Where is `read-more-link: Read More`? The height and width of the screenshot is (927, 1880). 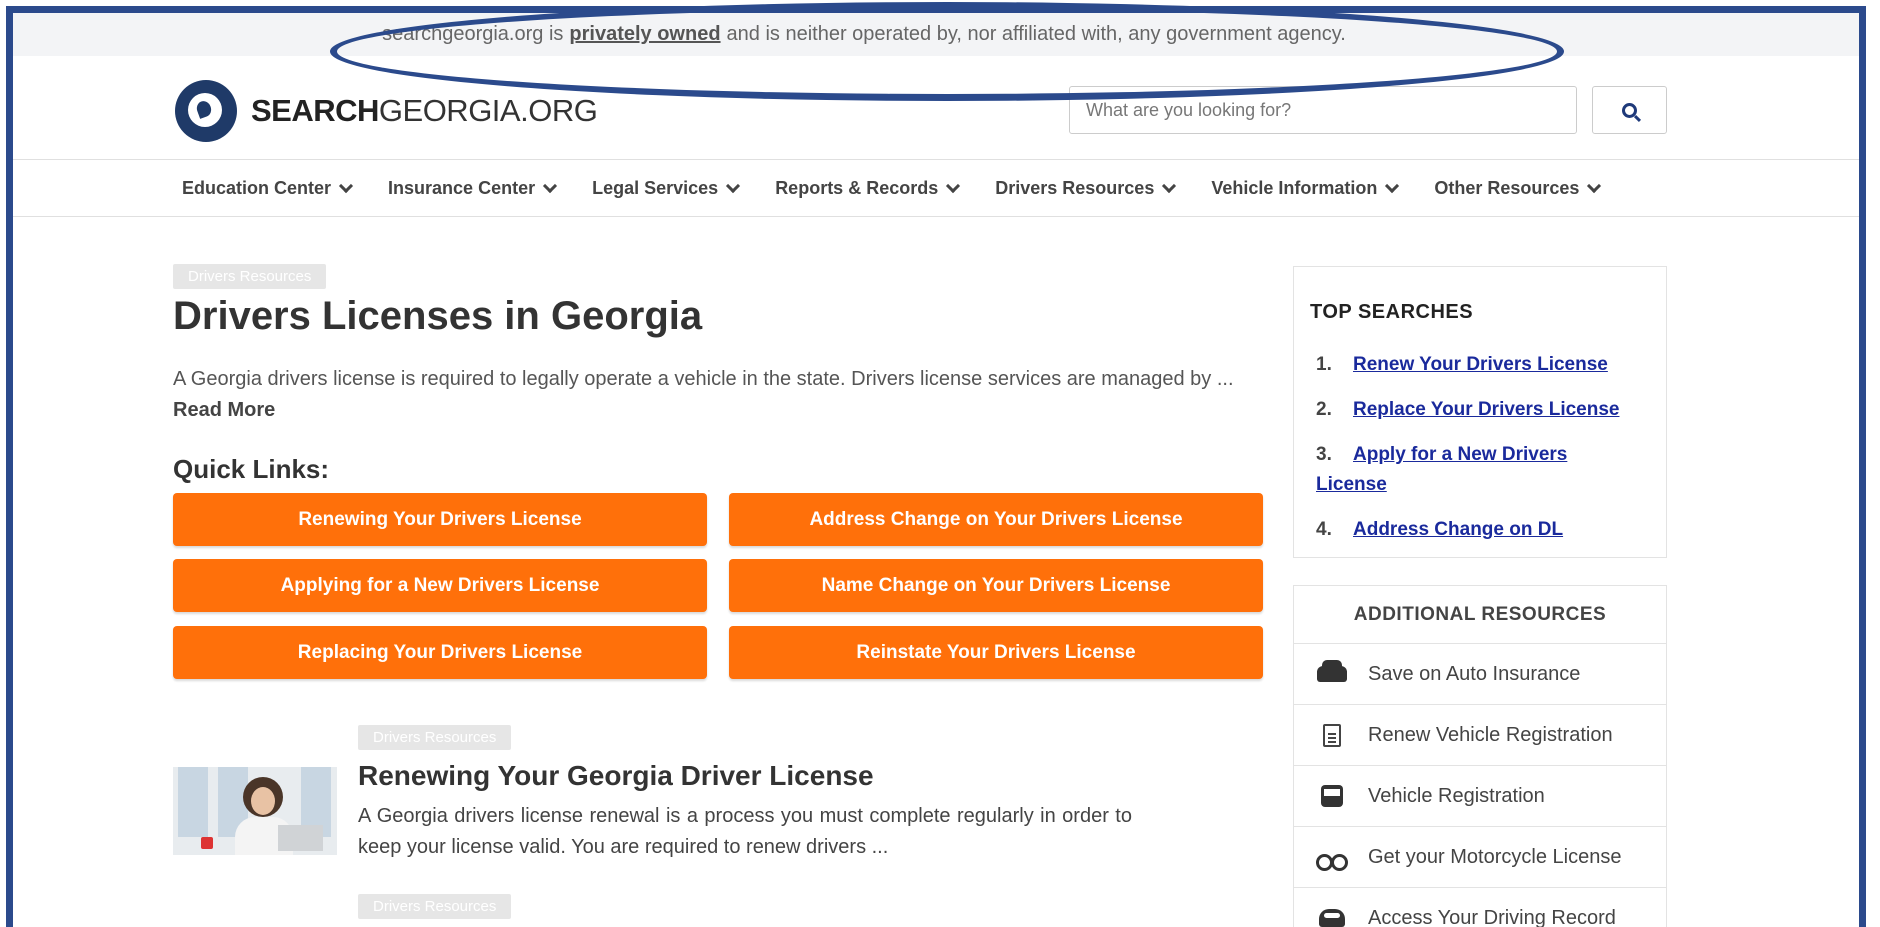 read-more-link: Read More is located at coordinates (224, 410).